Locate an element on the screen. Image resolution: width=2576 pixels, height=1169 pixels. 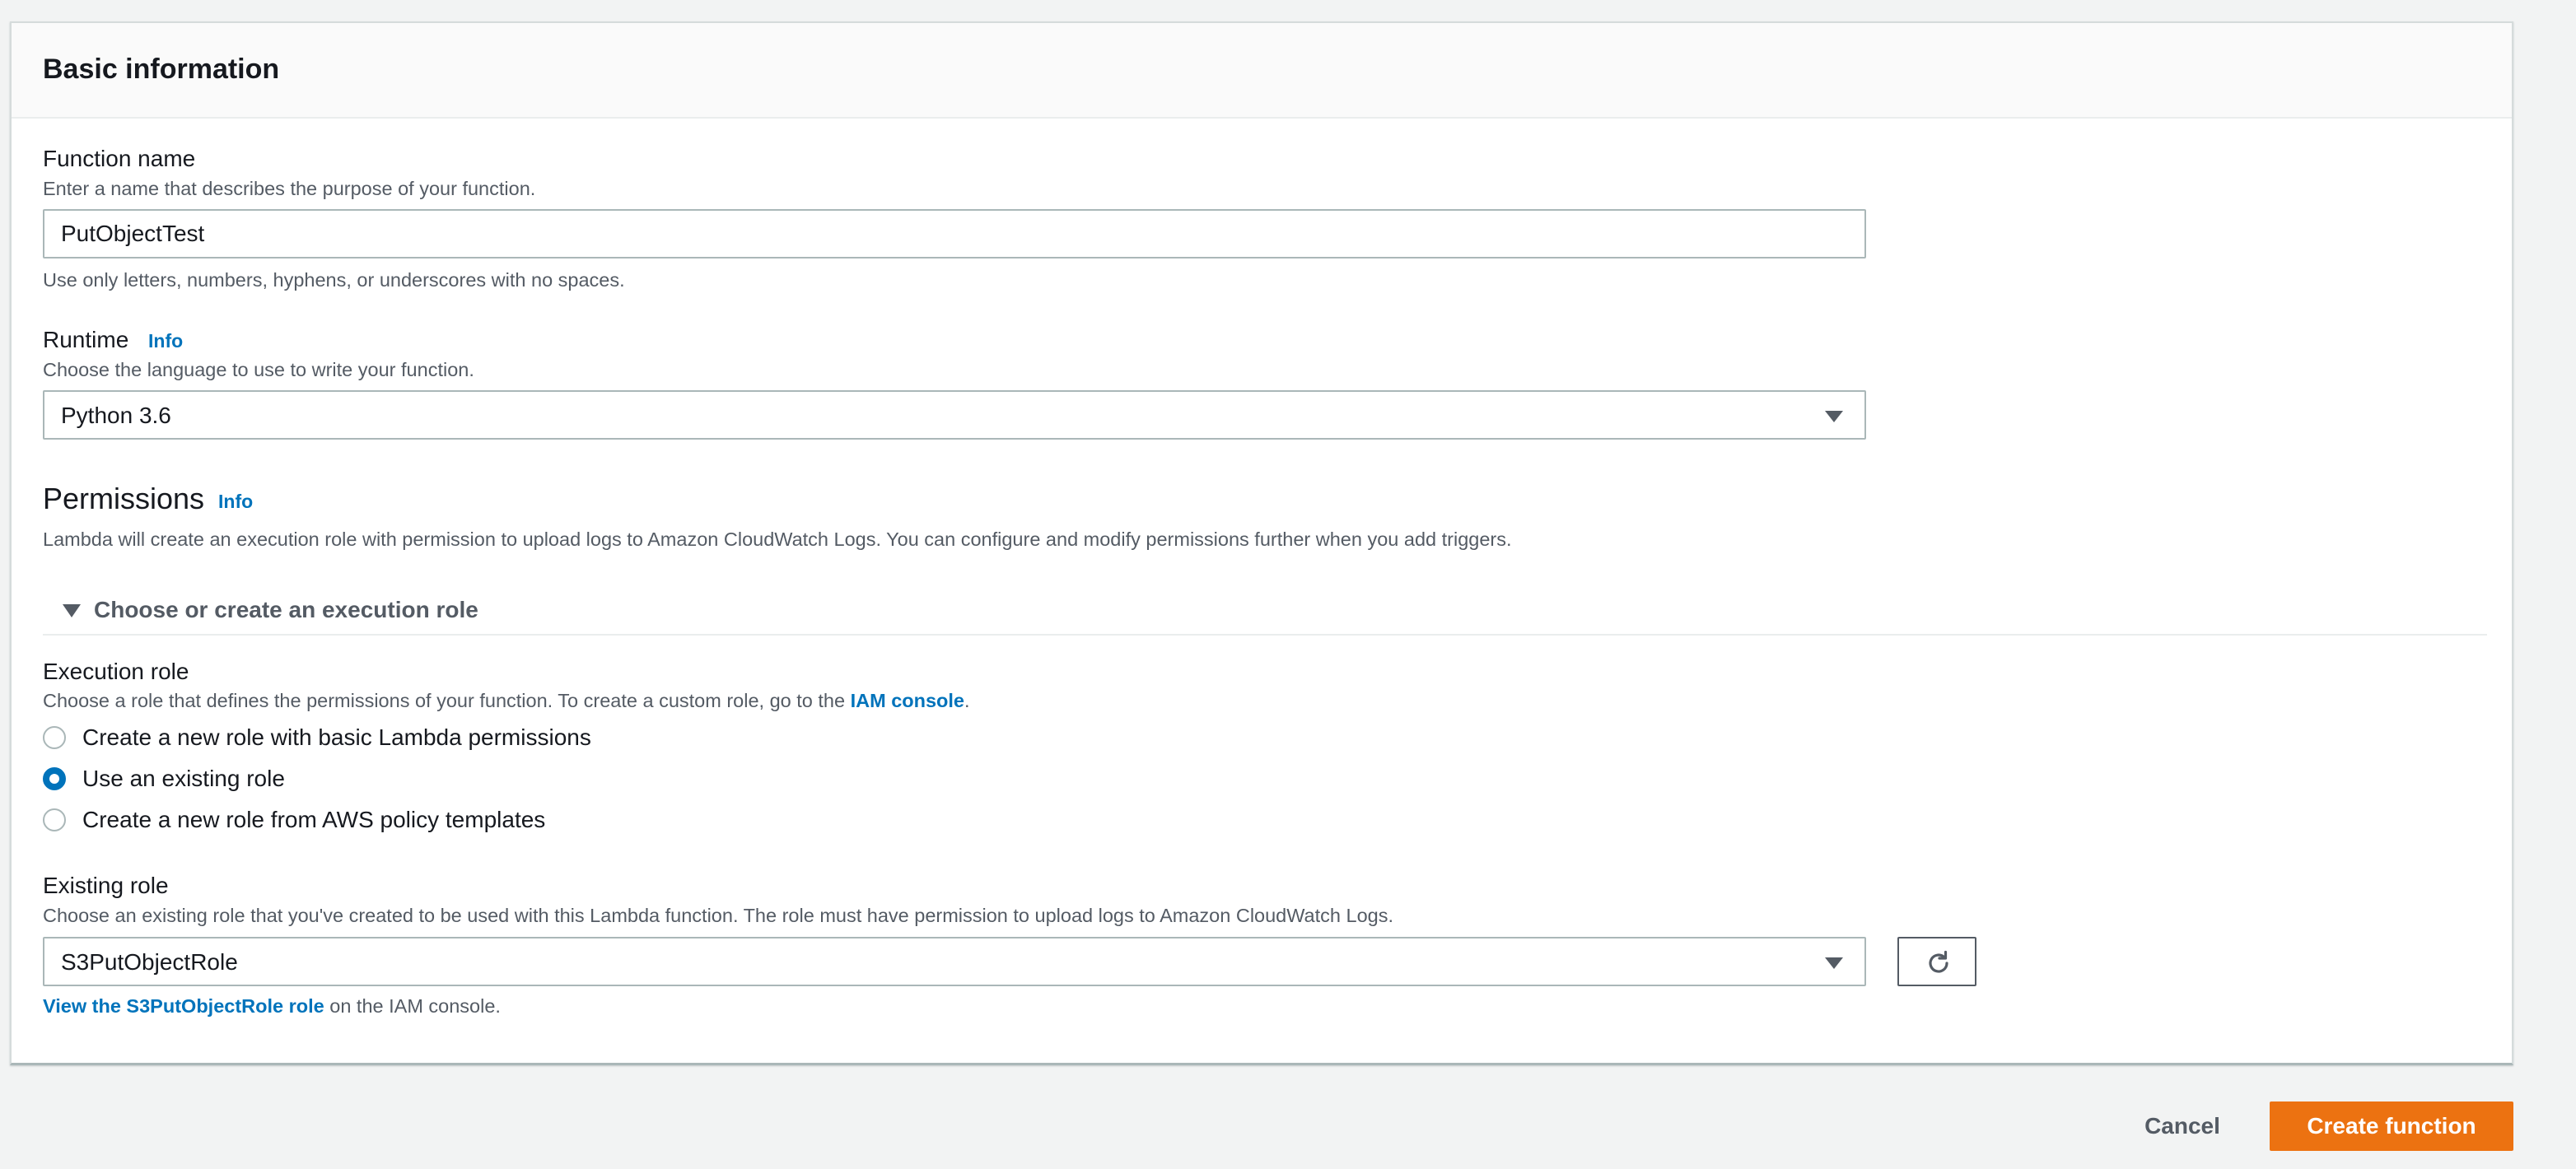
cancel-button: Cancel is located at coordinates (2182, 1126).